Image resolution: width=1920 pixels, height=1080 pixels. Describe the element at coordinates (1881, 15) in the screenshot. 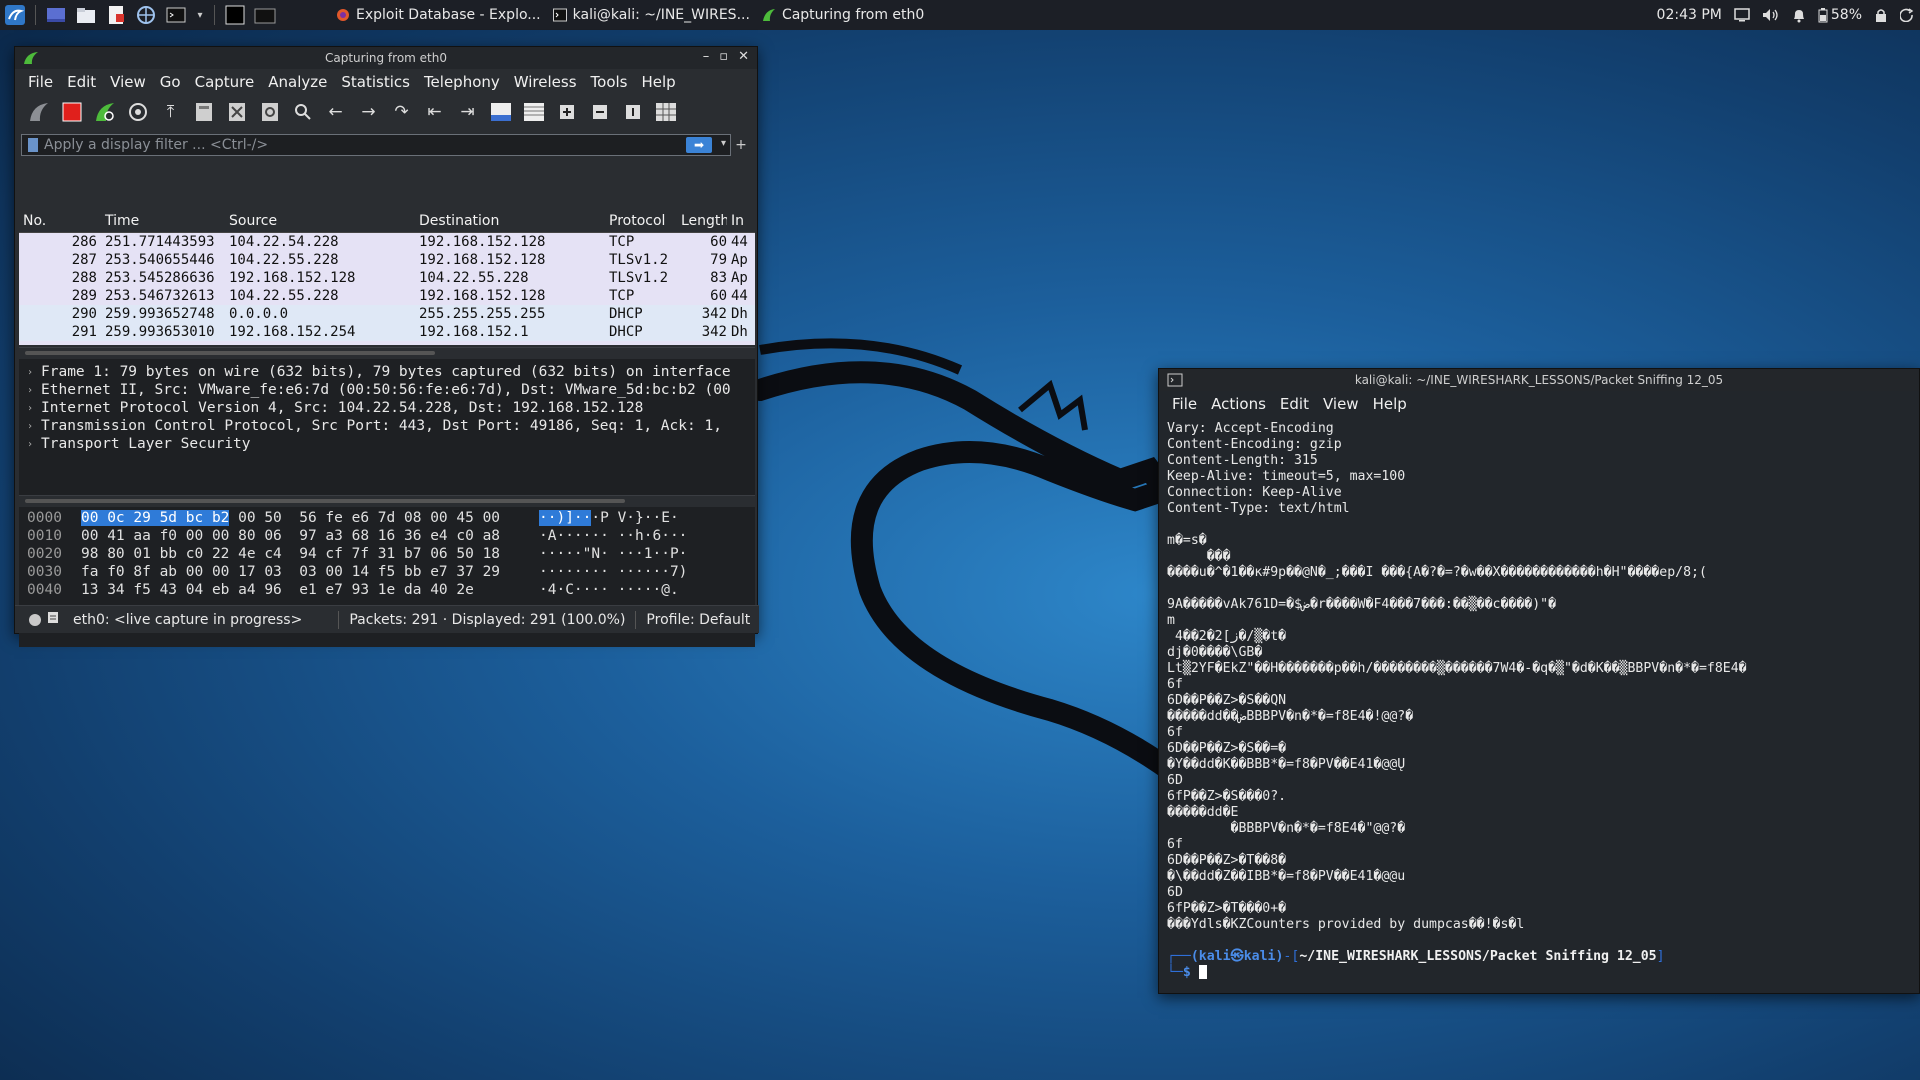

I see `lock-icon` at that location.